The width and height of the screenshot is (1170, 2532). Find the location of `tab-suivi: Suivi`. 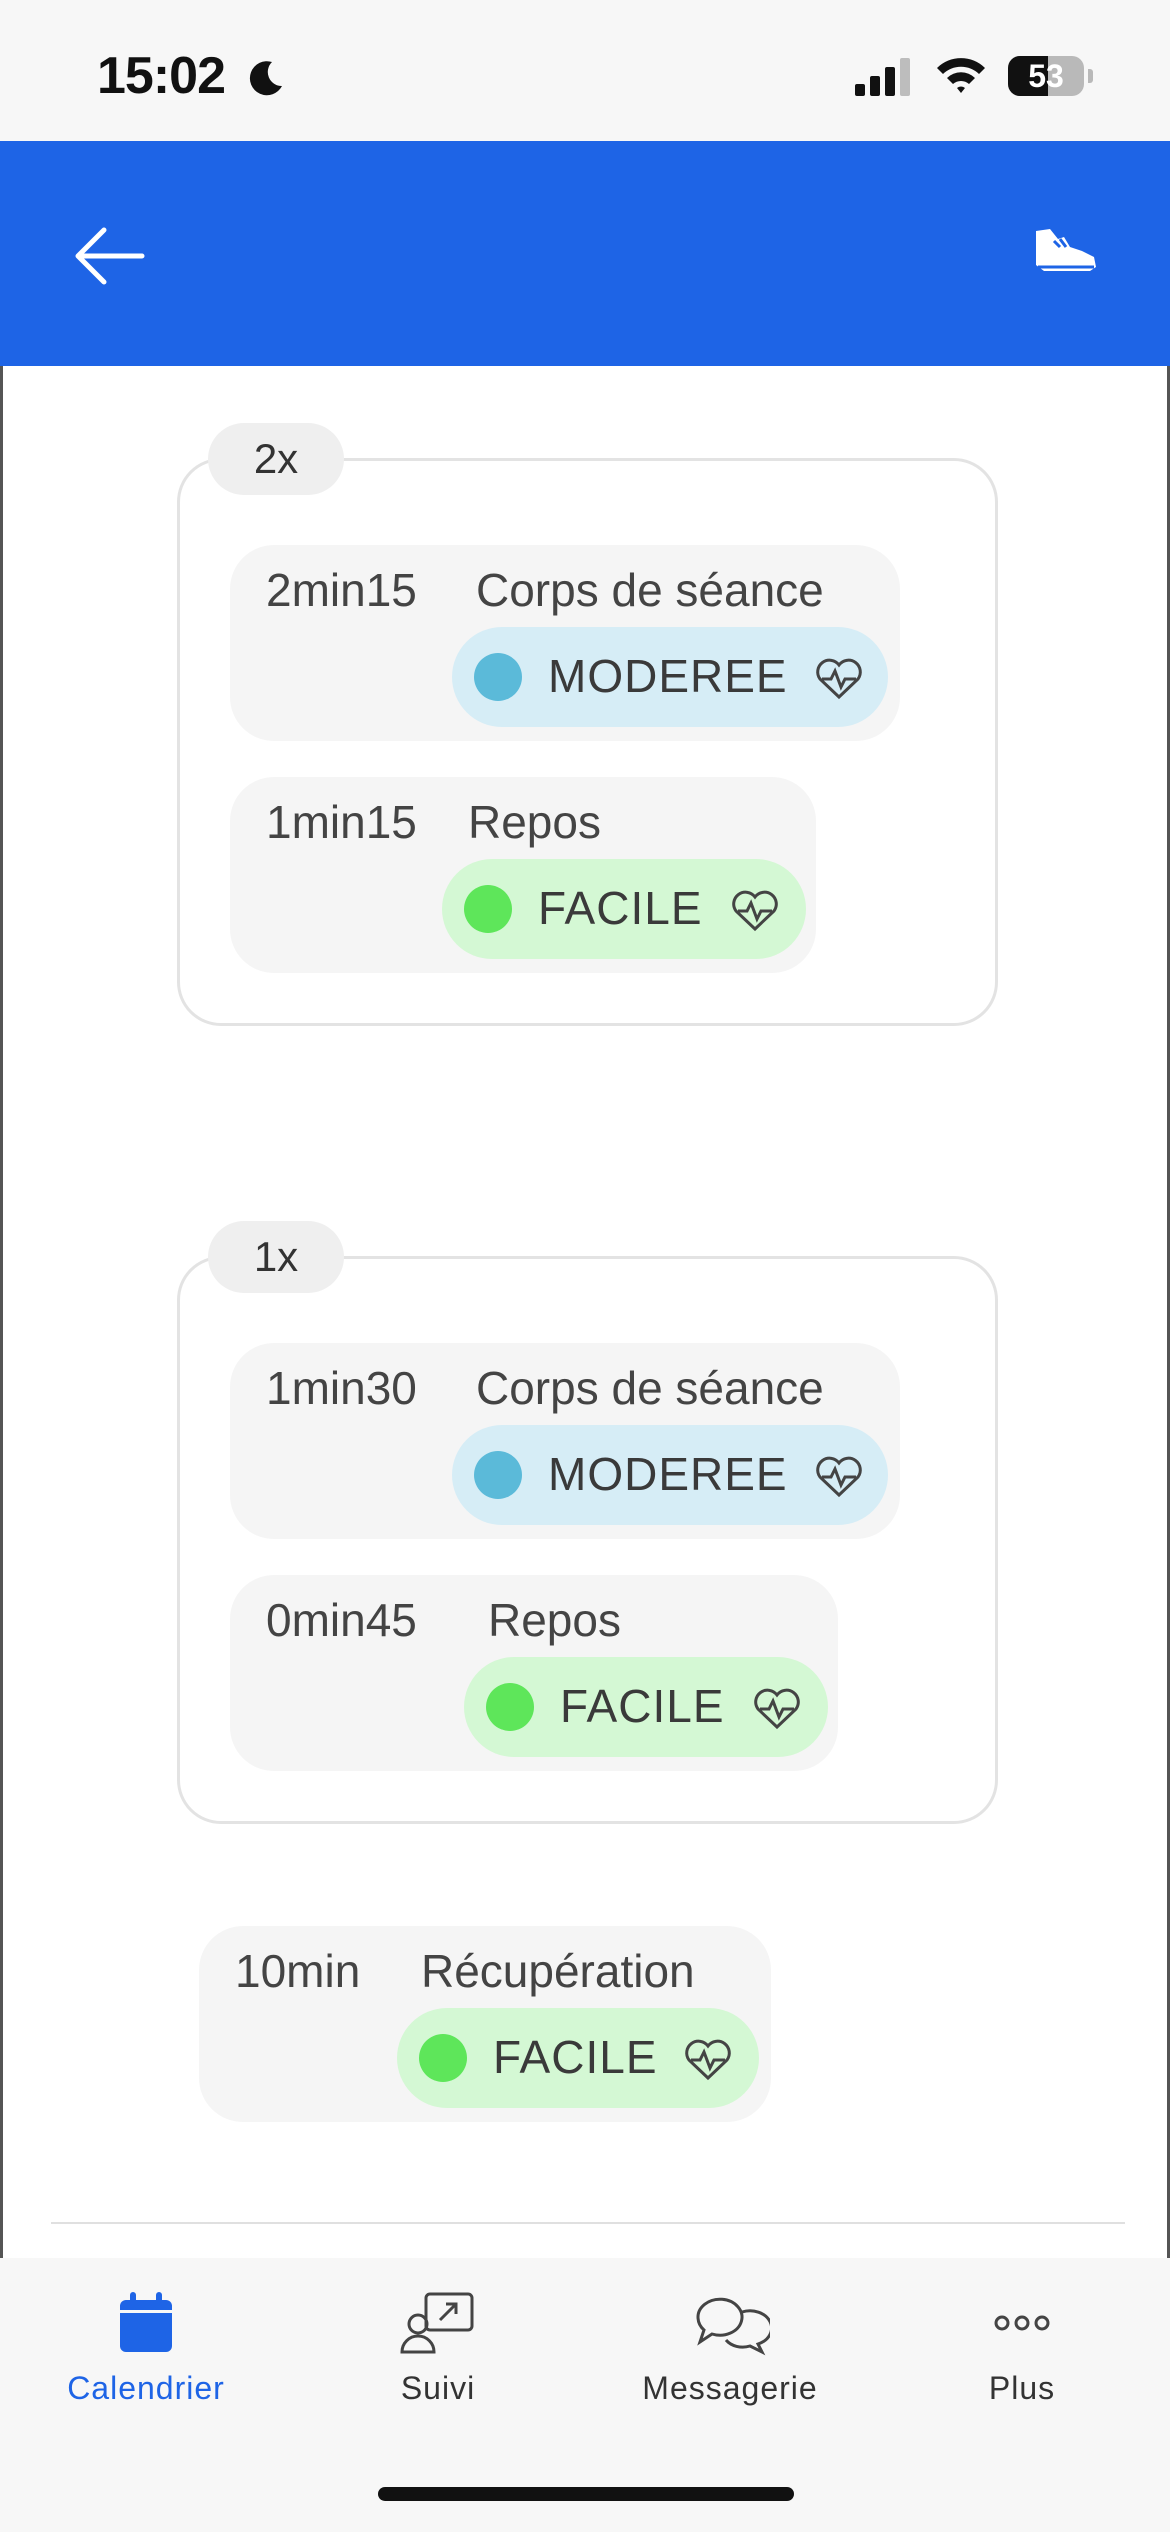

tab-suivi: Suivi is located at coordinates (438, 2338).